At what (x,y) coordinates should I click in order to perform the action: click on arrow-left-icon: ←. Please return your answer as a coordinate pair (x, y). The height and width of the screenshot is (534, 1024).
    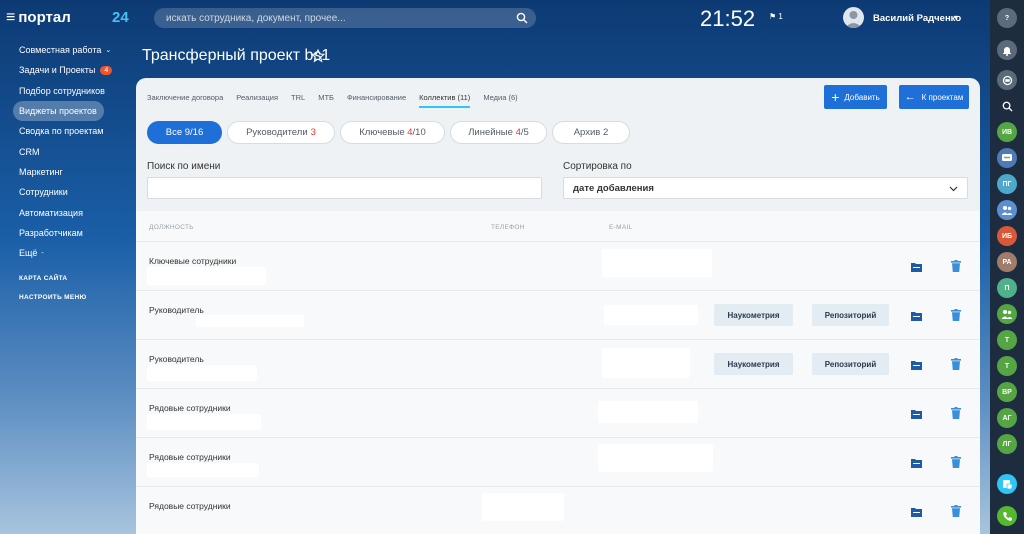
    Looking at the image, I should click on (910, 96).